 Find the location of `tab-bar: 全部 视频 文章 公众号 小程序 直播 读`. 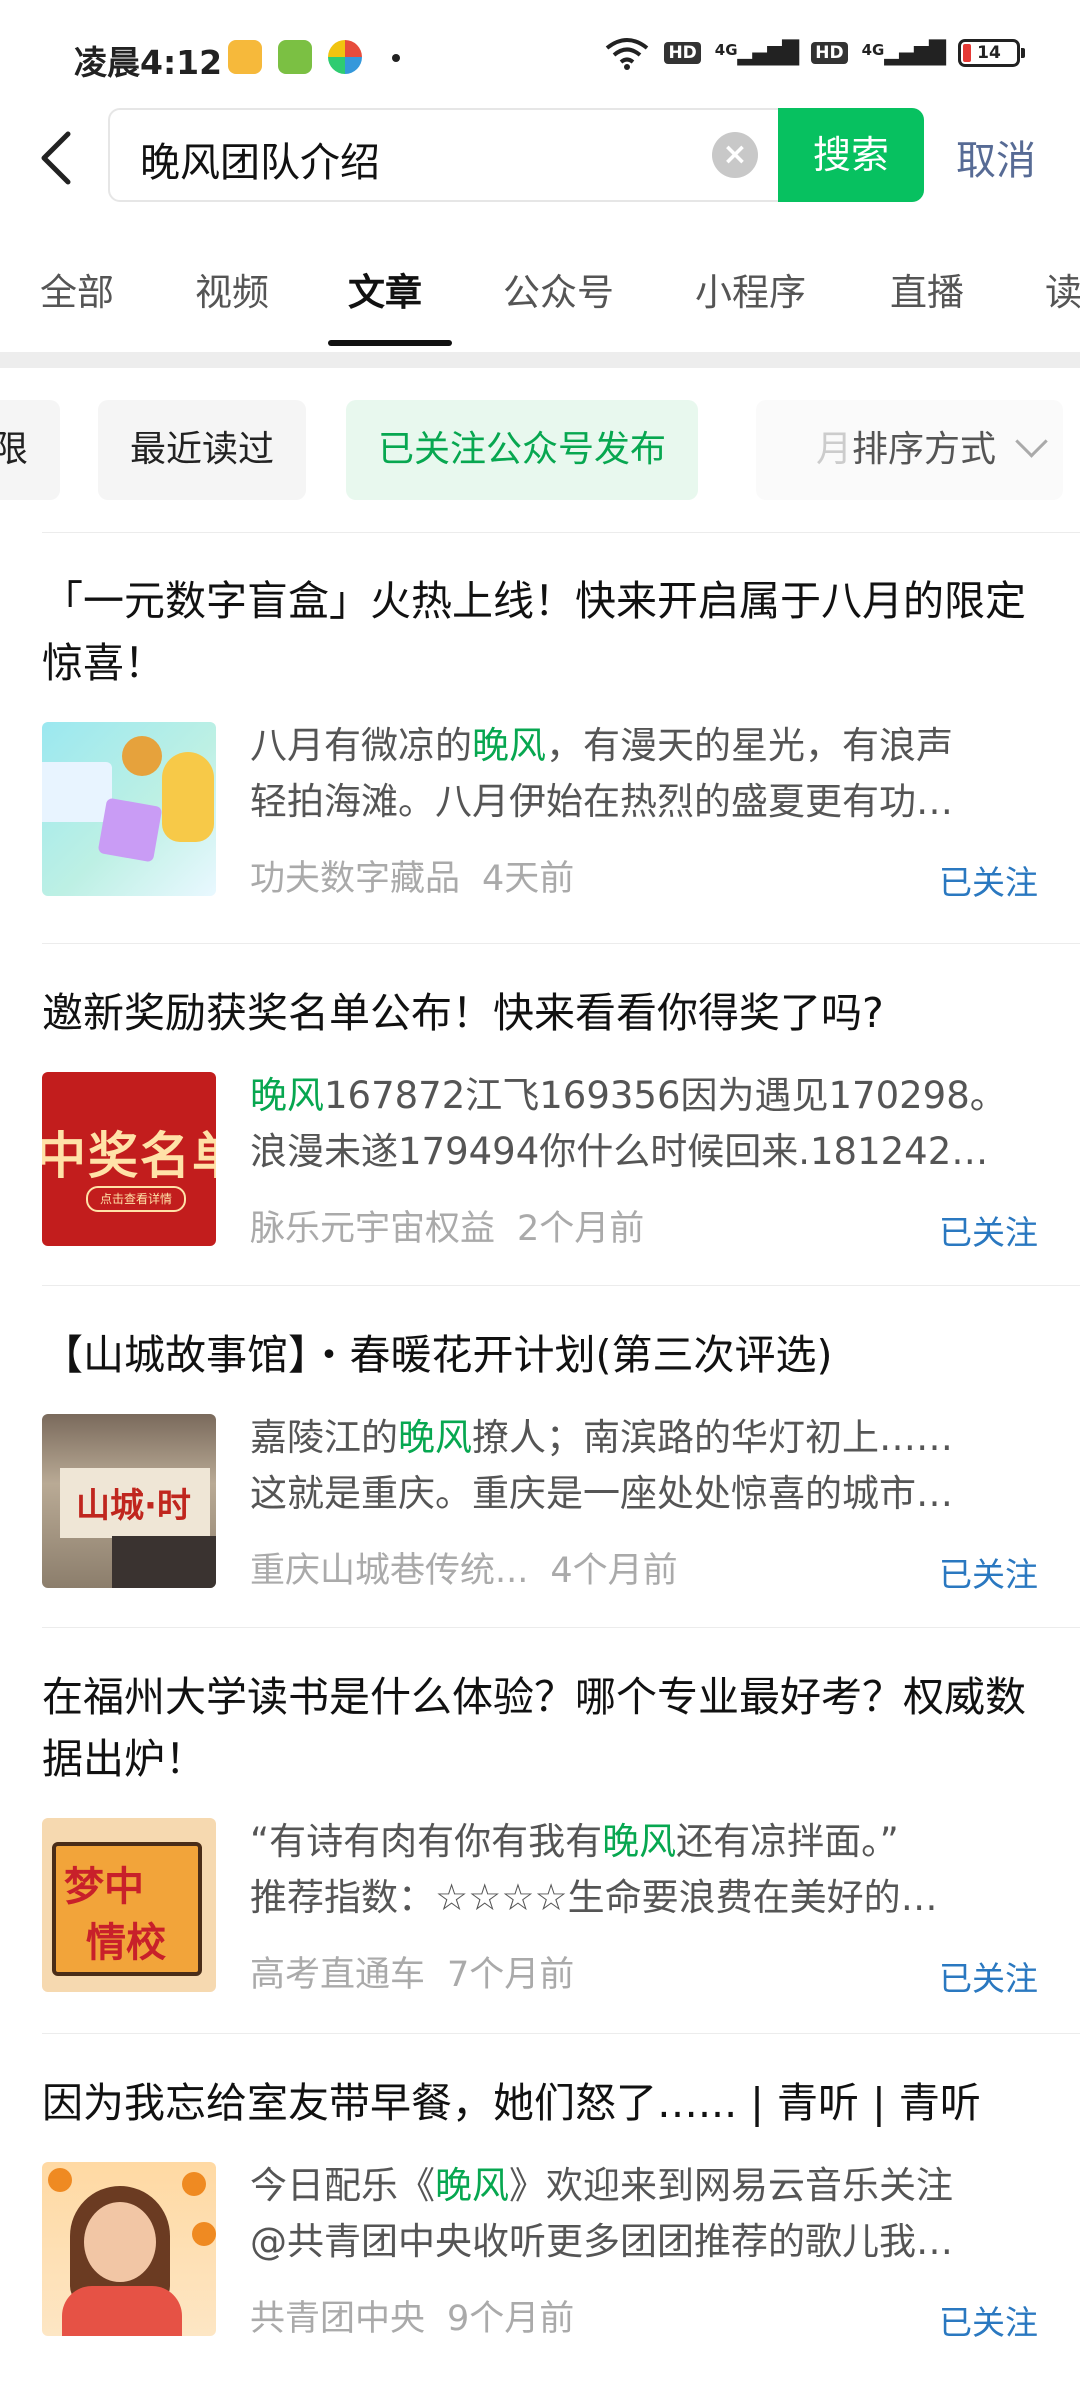

tab-bar: 全部 视频 文章 公众号 小程序 直播 读 is located at coordinates (540, 295).